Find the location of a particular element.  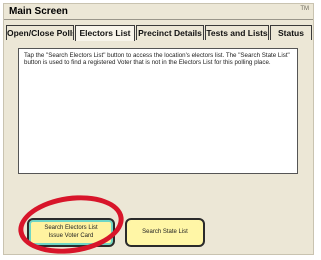

title-bar: Main Screen TM is located at coordinates (158, 12).